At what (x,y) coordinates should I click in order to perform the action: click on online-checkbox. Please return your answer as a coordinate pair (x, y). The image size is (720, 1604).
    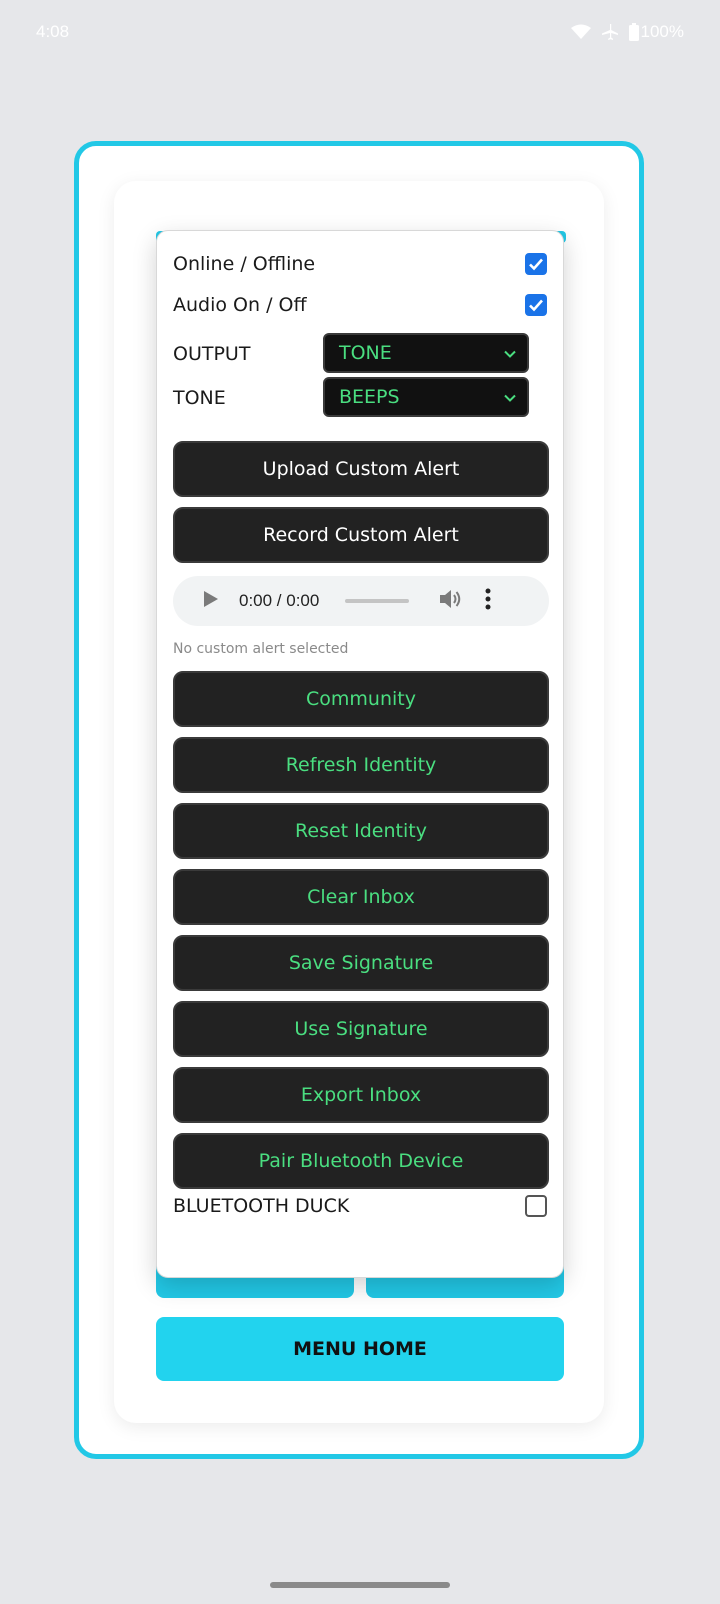
    Looking at the image, I should click on (536, 264).